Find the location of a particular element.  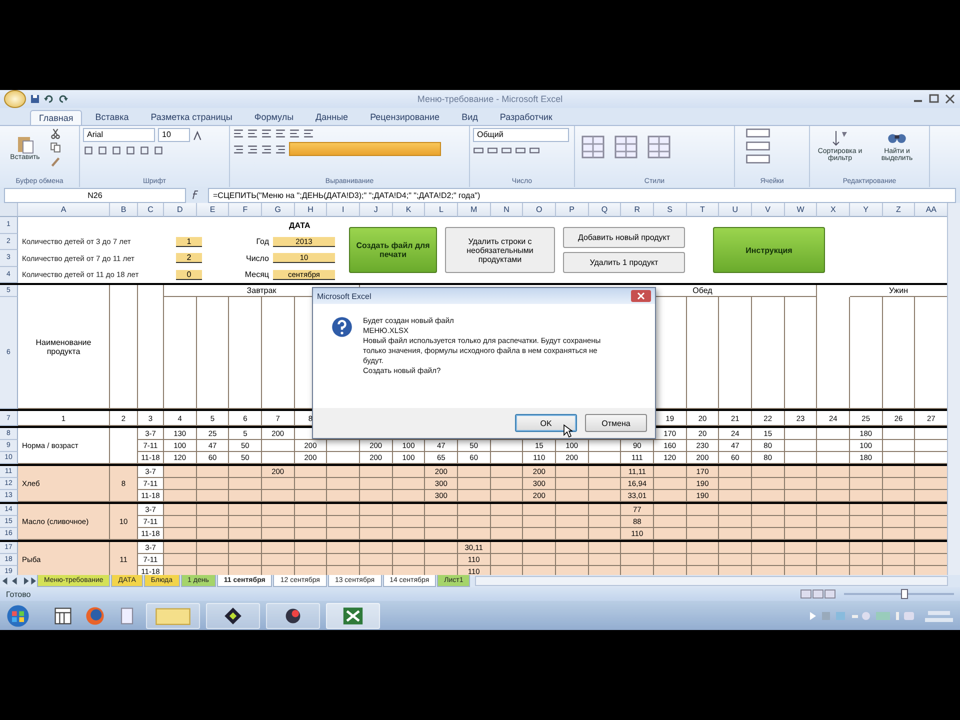

formula-field: =СЦЕПИТЬ("Меню на ";ДЕНЬ(ДАТА!D3);" ";ДАТА!D4;" ";ДАТА!D2;" года") is located at coordinates (582, 195).